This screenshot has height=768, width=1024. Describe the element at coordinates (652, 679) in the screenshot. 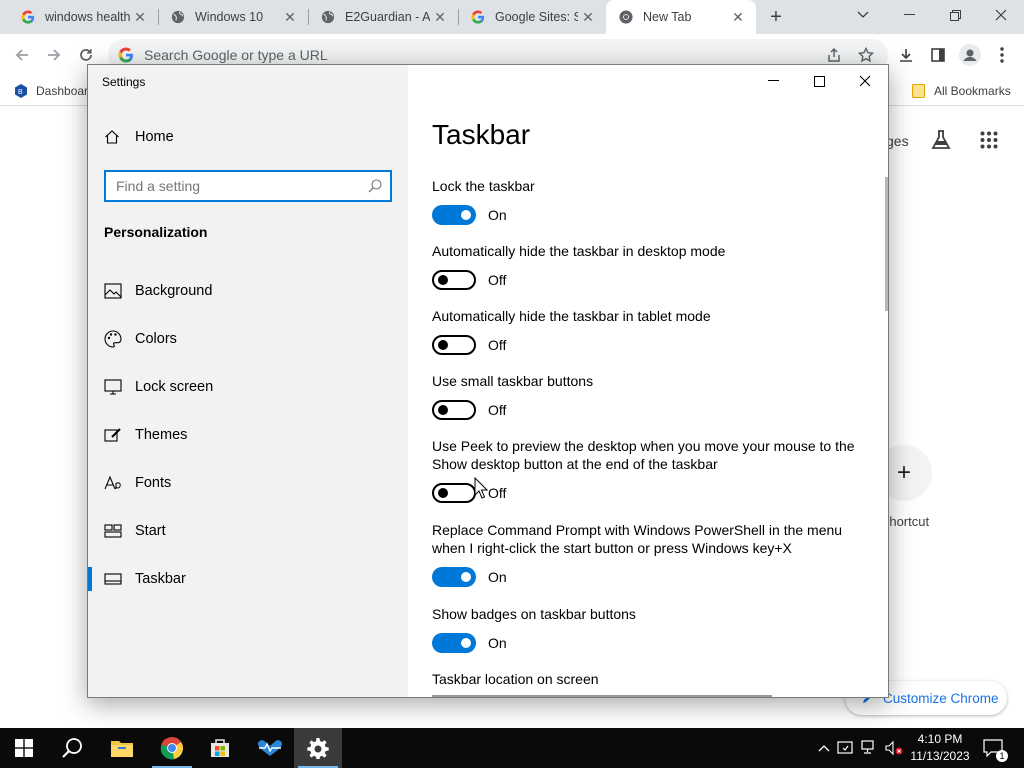

I see `setting-location: Taskbar location on screen` at that location.